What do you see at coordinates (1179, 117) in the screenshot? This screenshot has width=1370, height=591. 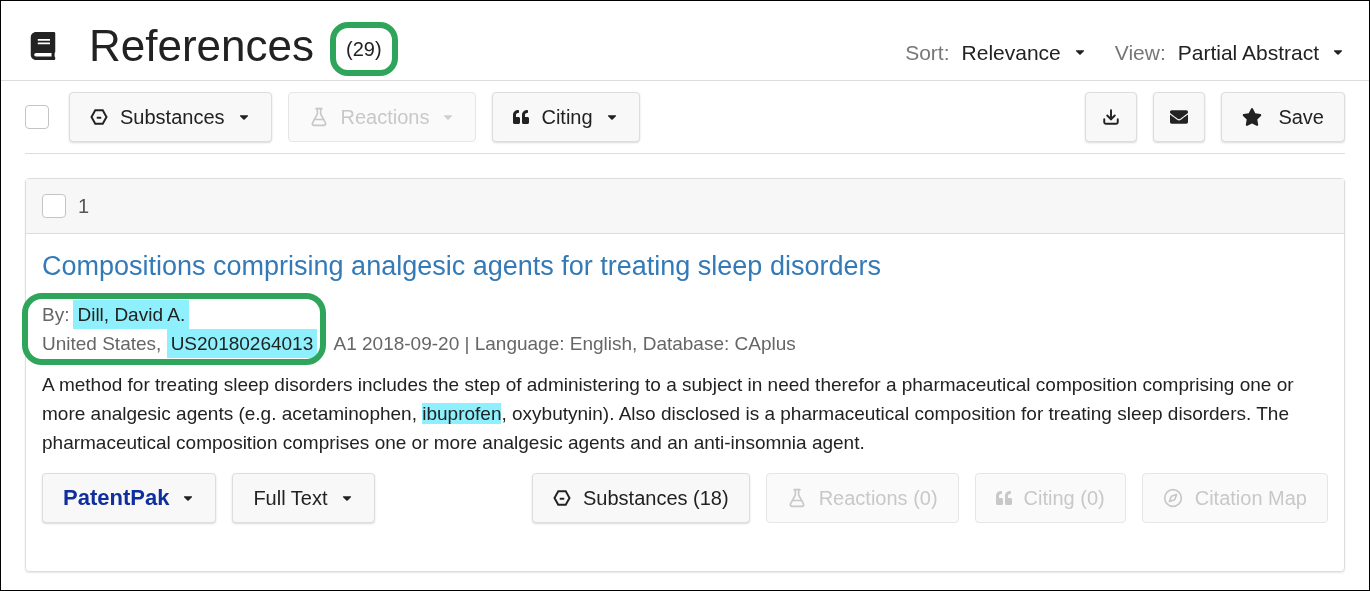 I see `email-button` at bounding box center [1179, 117].